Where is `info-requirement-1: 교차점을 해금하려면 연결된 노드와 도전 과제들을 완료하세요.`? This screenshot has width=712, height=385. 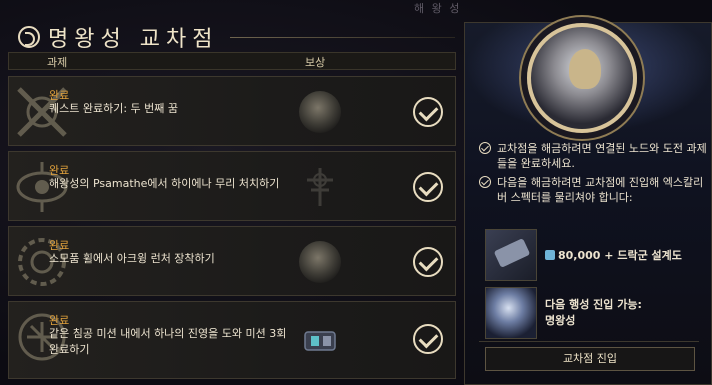 info-requirement-1: 교차점을 해금하려면 연결된 노드와 도전 과제들을 완료하세요. is located at coordinates (593, 156).